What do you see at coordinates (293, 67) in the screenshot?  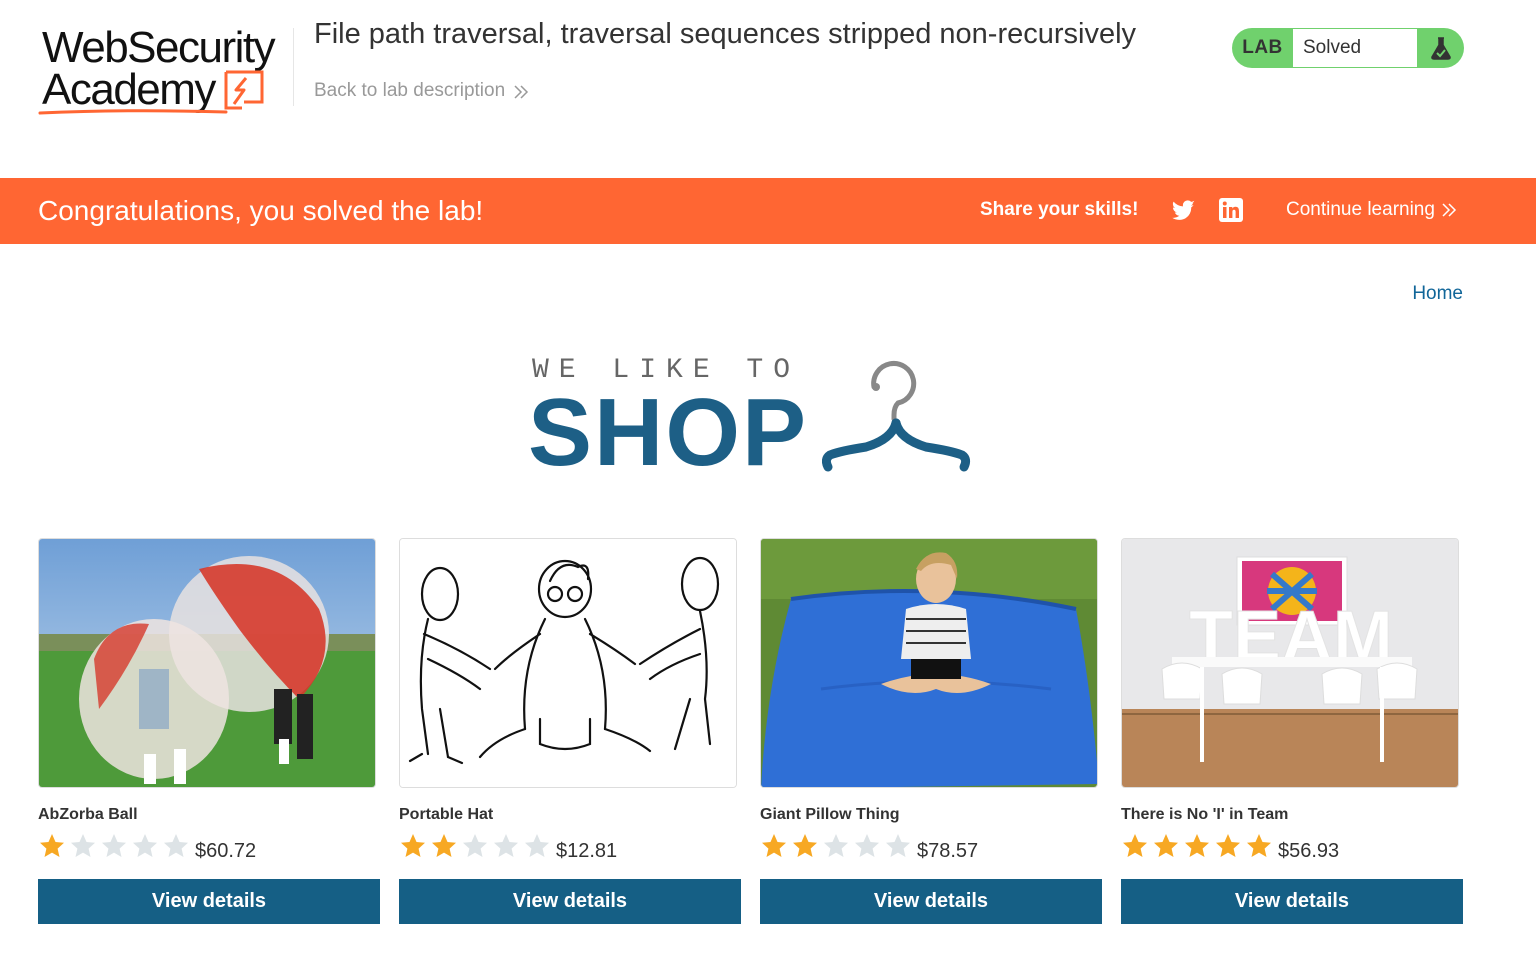 I see `header-divider` at bounding box center [293, 67].